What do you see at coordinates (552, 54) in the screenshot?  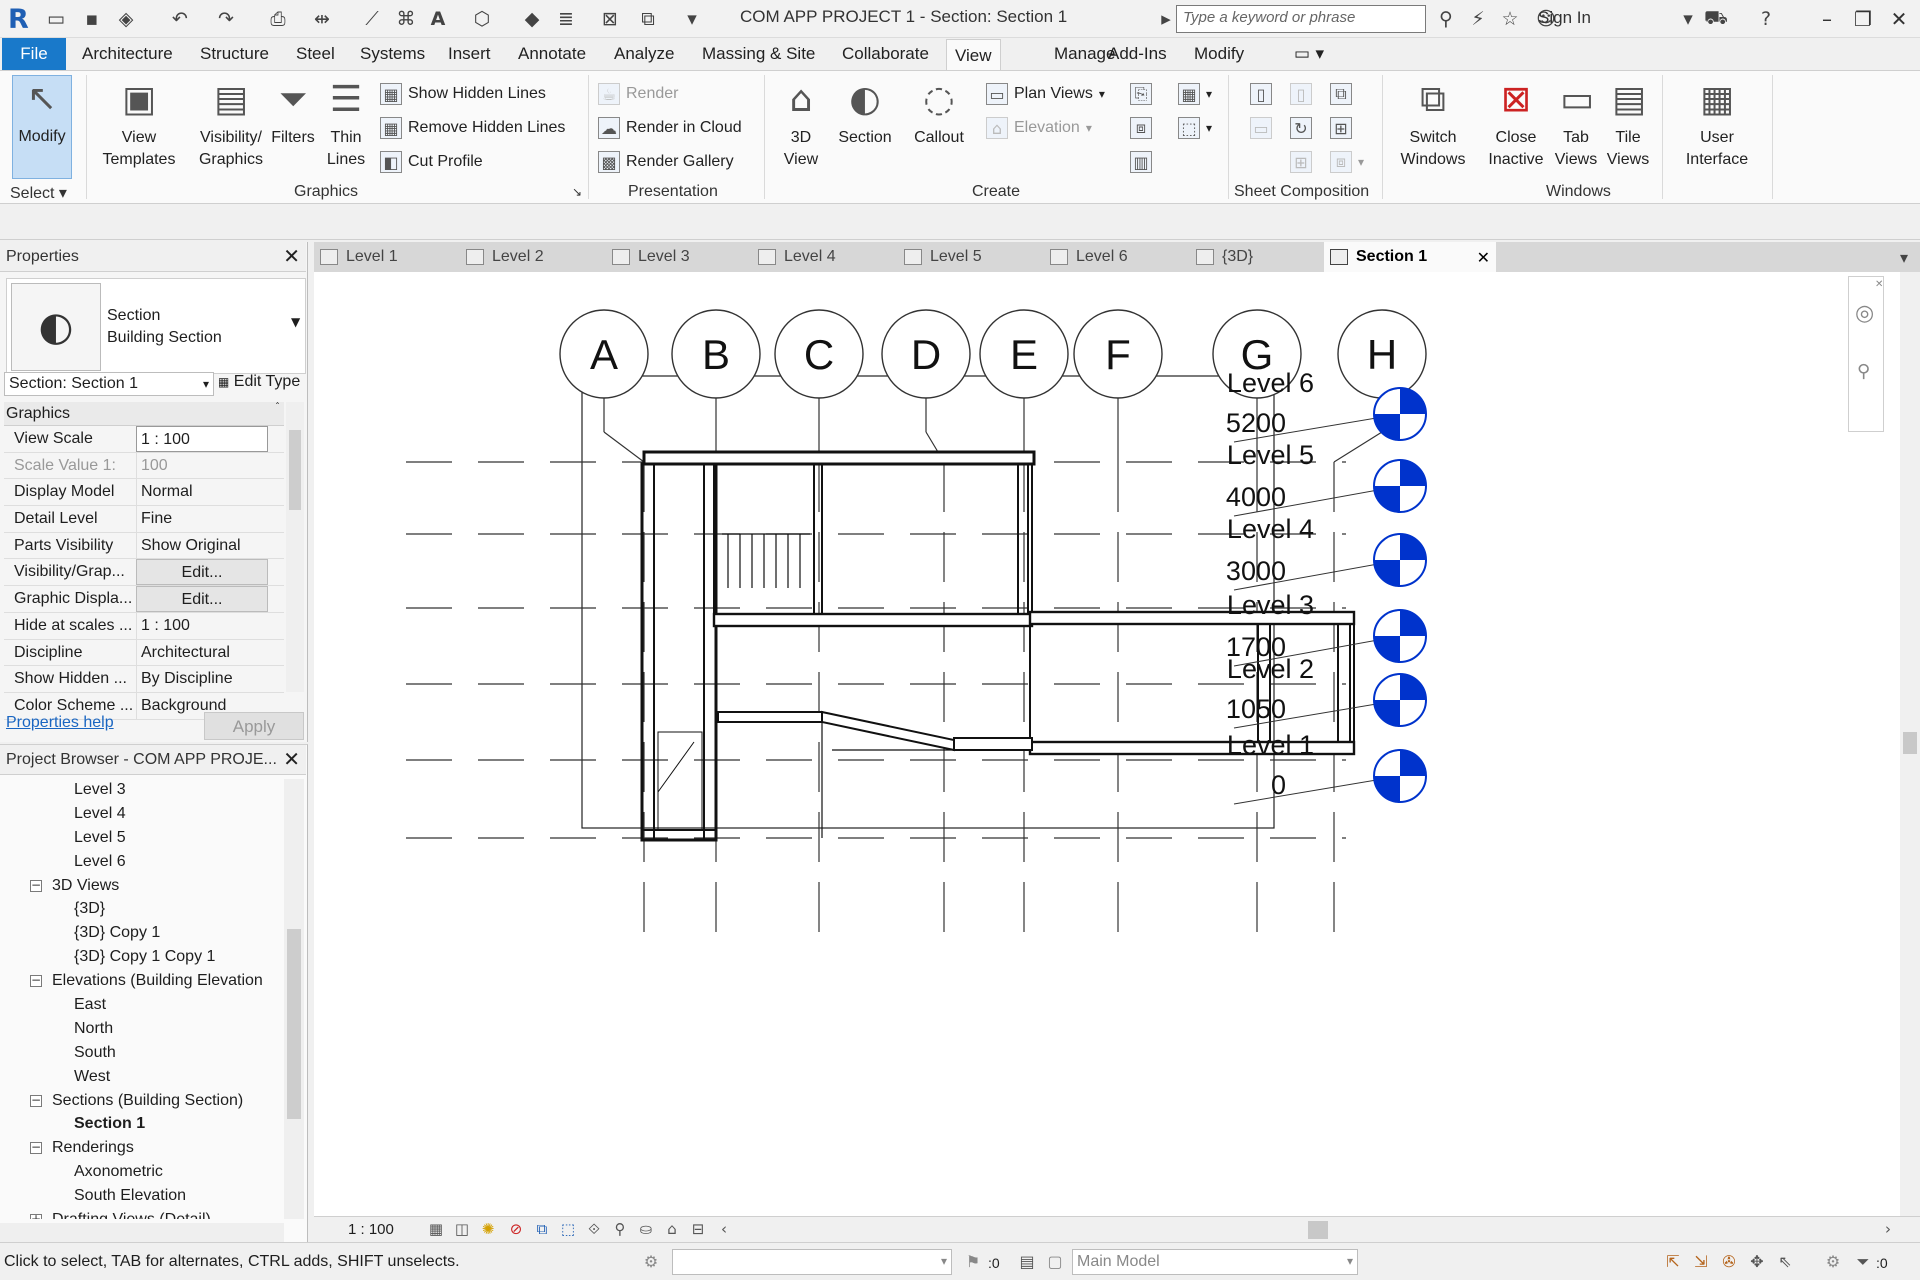 I see `tab-annotate: Annotate` at bounding box center [552, 54].